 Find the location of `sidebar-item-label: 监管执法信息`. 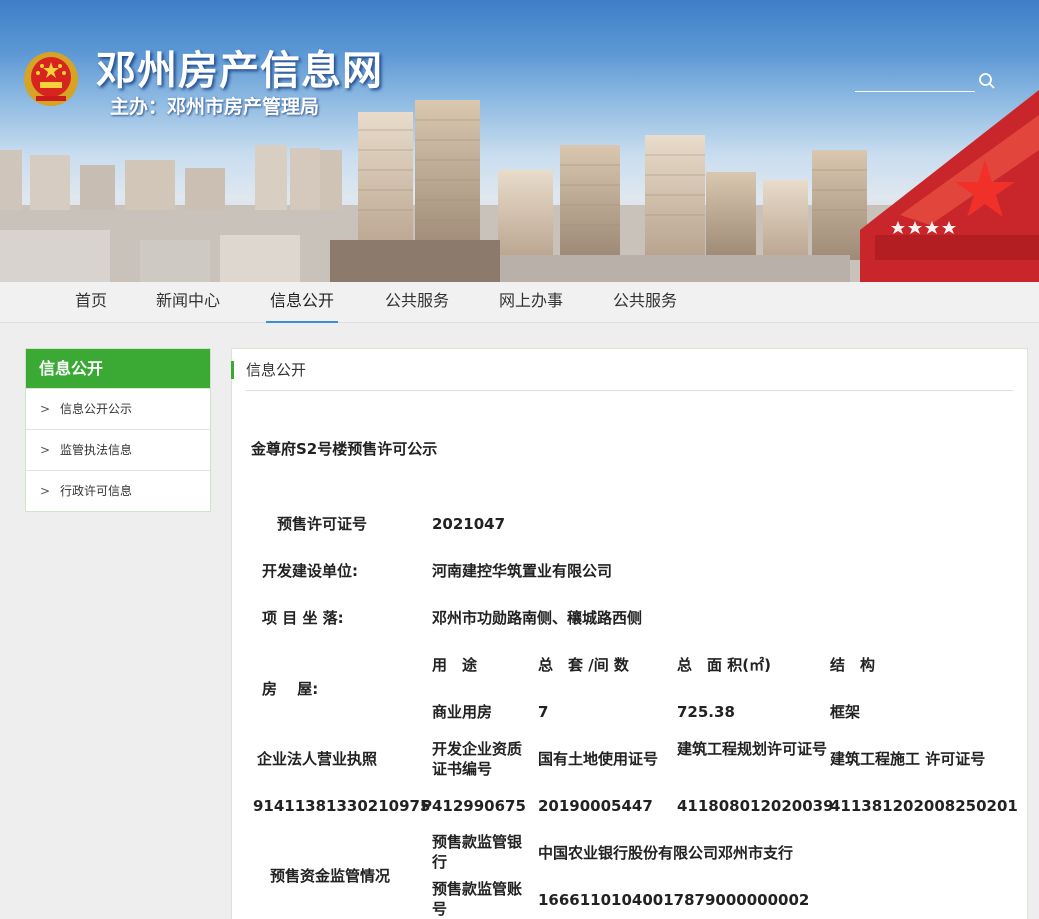

sidebar-item-label: 监管执法信息 is located at coordinates (96, 450).